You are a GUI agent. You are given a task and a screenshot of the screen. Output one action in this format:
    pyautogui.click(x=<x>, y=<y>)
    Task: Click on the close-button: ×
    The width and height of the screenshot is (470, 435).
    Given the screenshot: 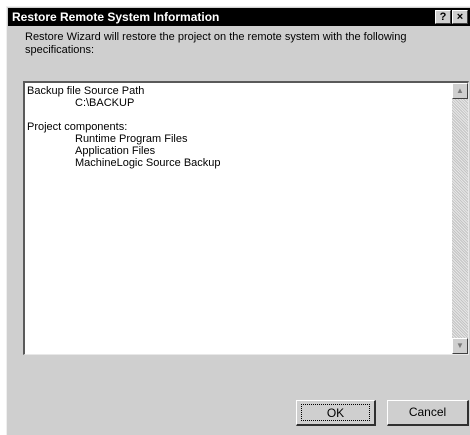 What is the action you would take?
    pyautogui.click(x=460, y=17)
    